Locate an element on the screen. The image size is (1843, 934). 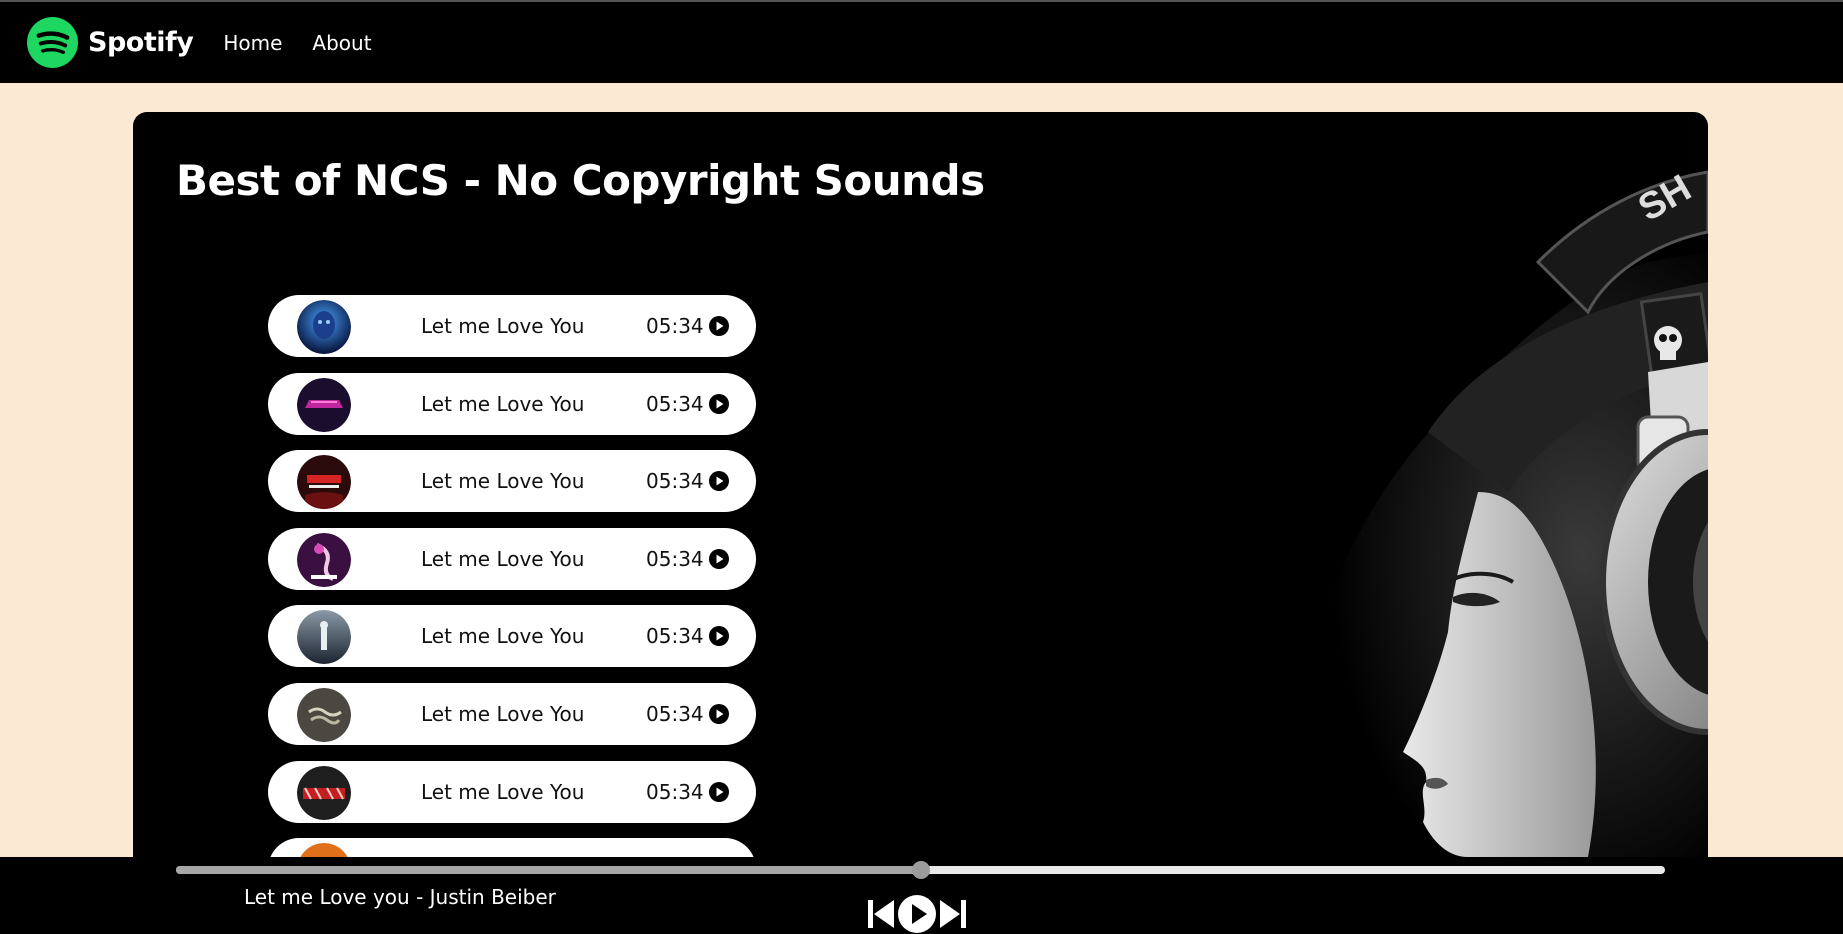
progress-thumb is located at coordinates (920, 870).